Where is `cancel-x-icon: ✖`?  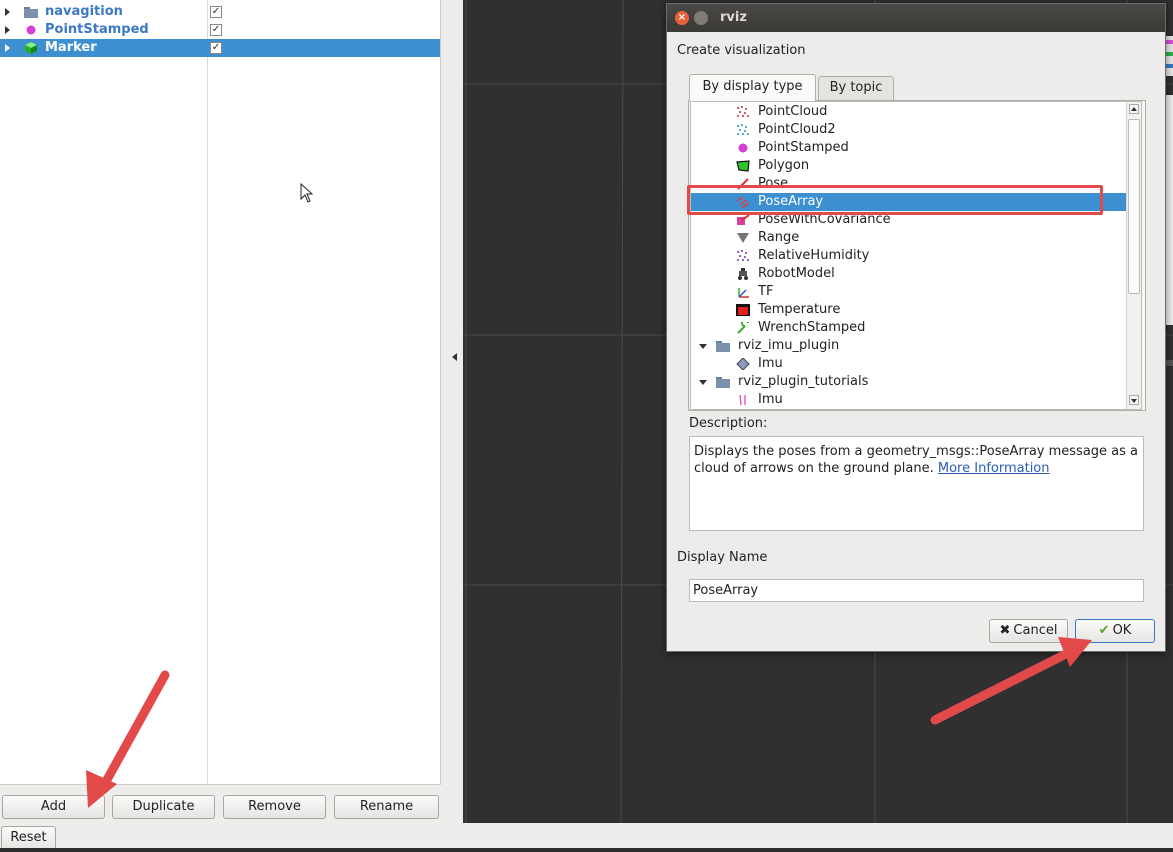 cancel-x-icon: ✖ is located at coordinates (1005, 630).